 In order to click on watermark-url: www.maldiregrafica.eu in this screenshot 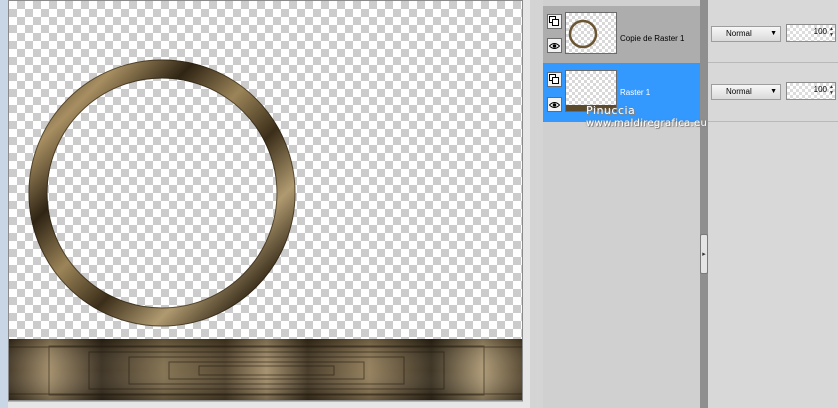, I will do `click(647, 123)`.